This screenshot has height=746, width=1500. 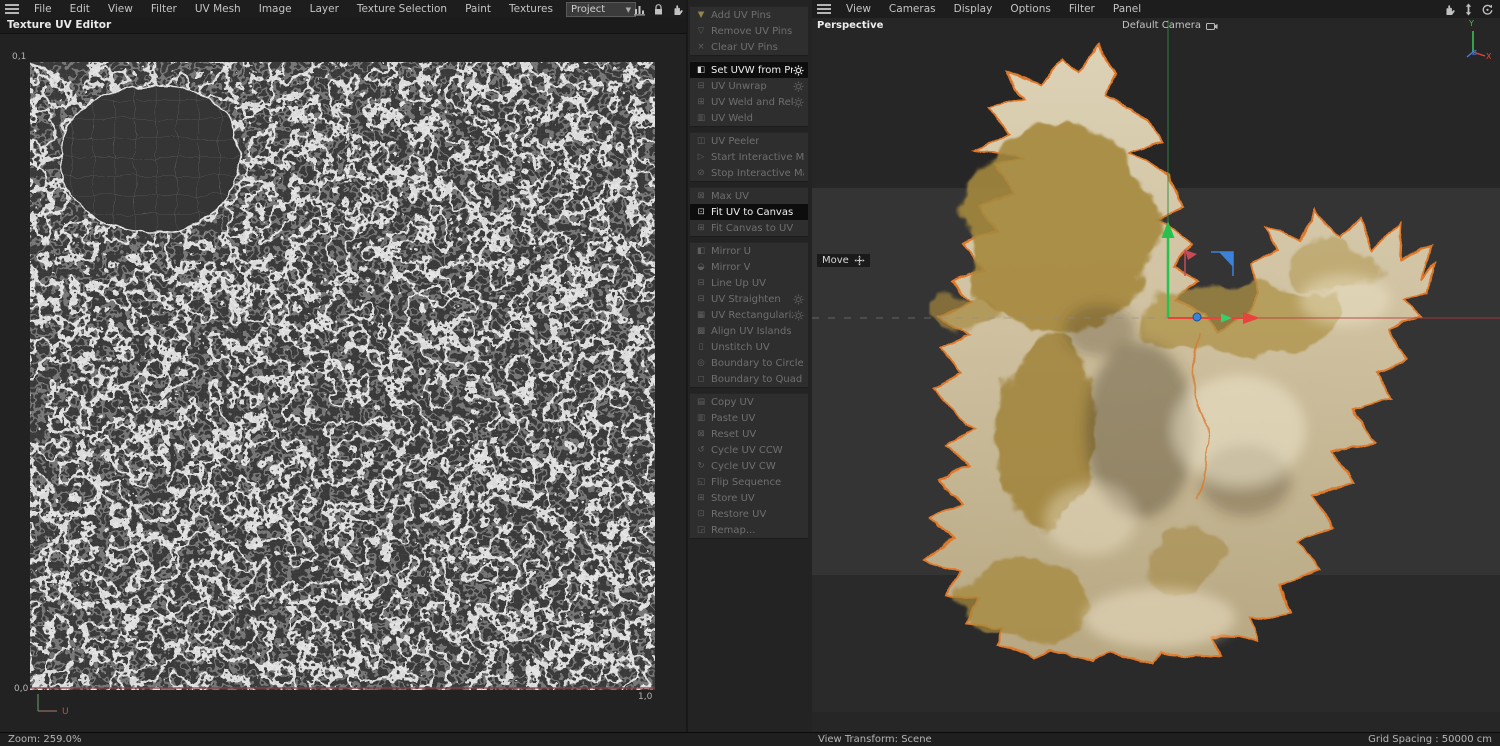 What do you see at coordinates (749, 466) in the screenshot?
I see `cmd-cycle-uv-cw: ↻ Cycle UV CW` at bounding box center [749, 466].